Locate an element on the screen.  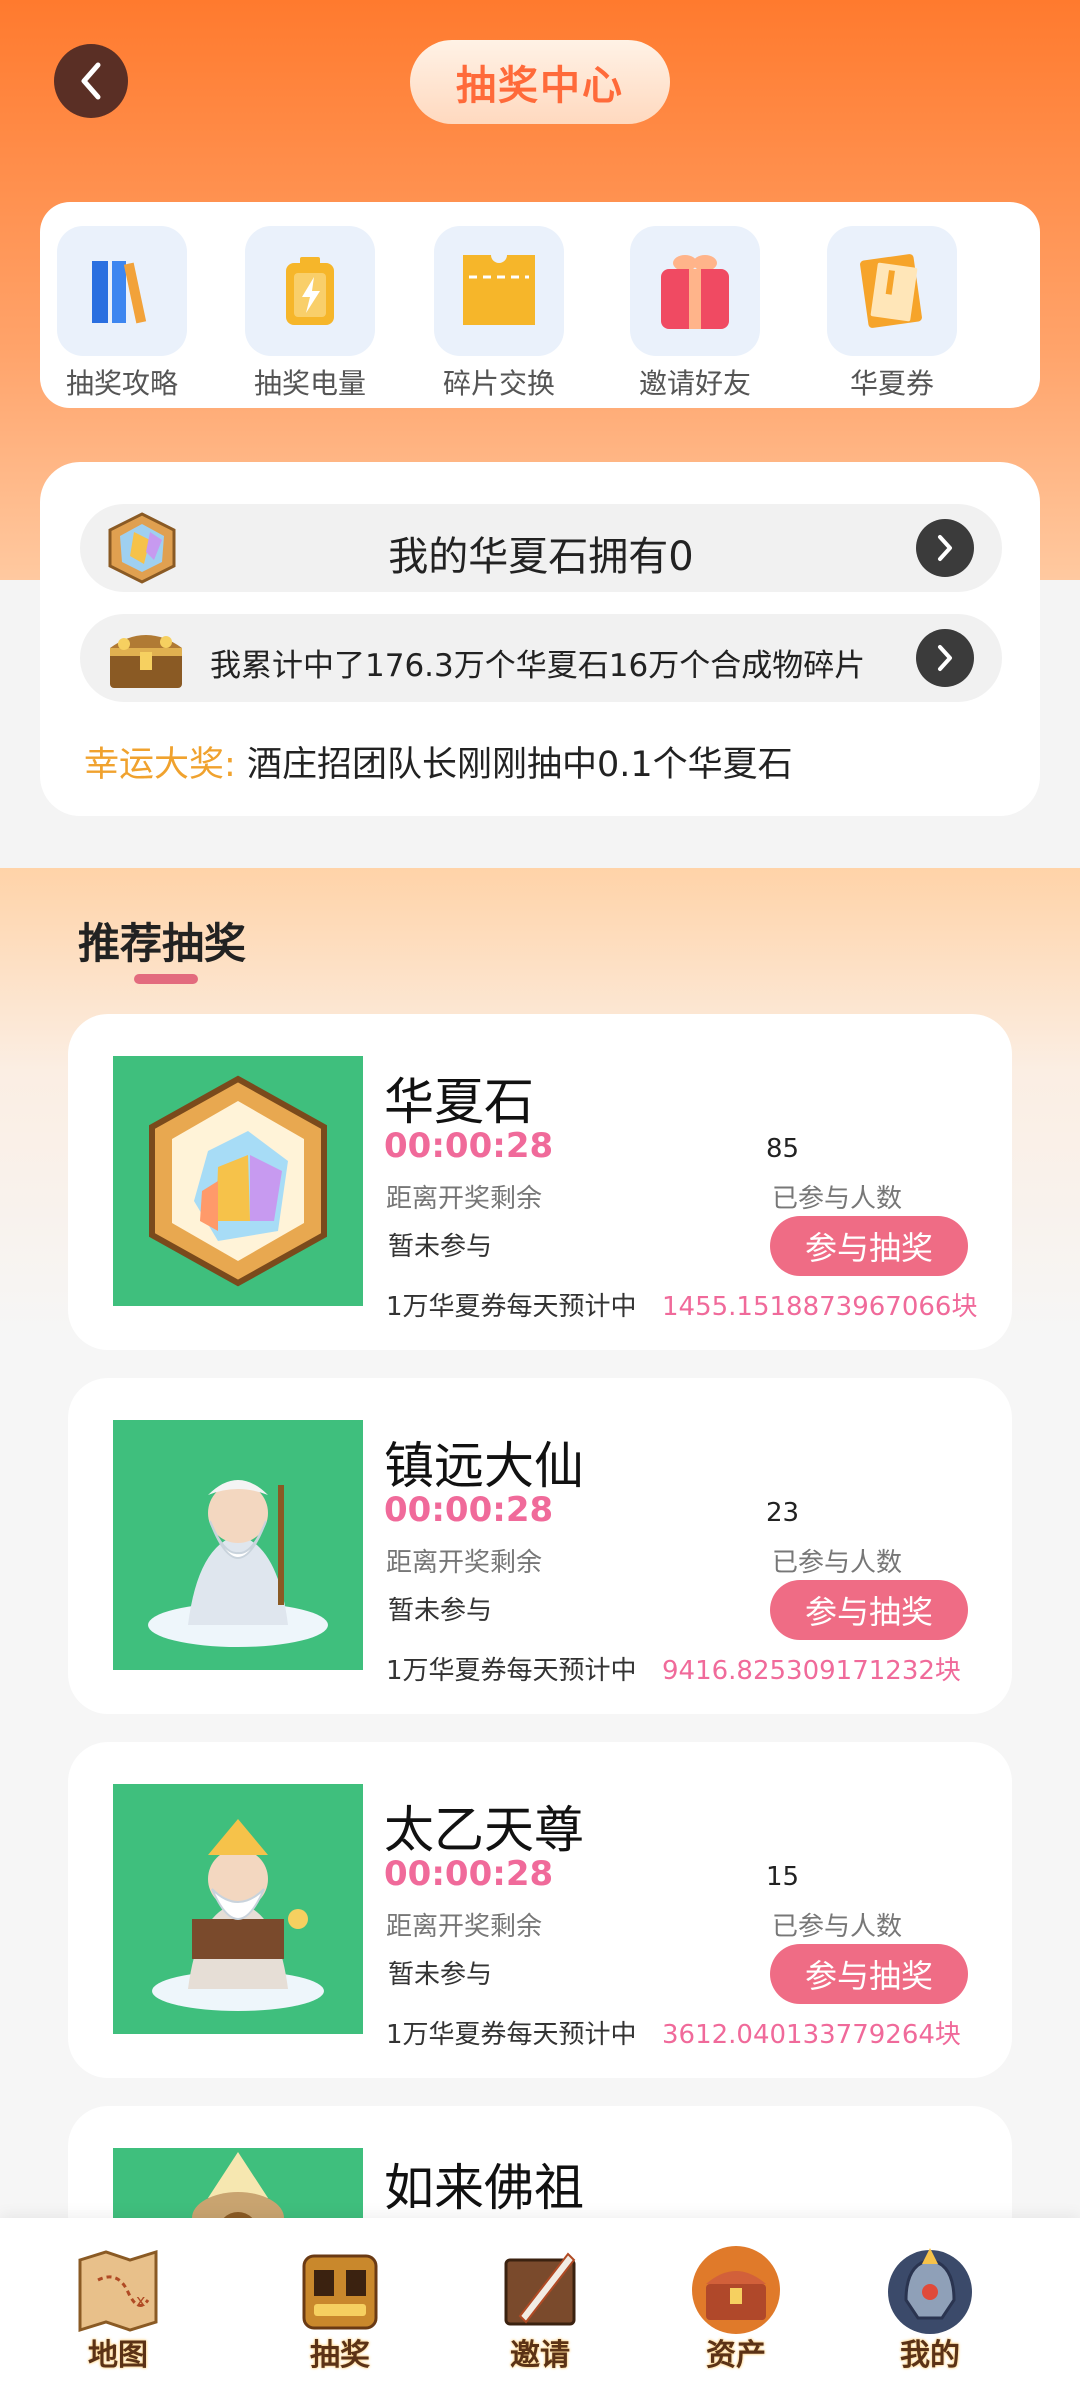
map-icon: x is located at coordinates (118, 2290).